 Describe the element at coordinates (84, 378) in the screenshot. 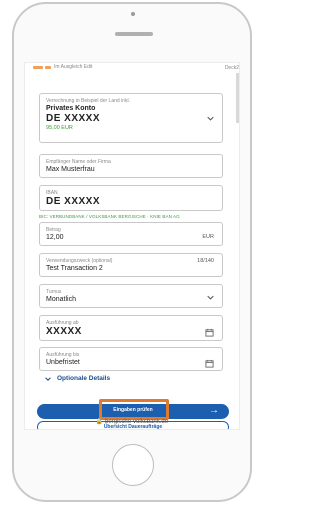

I see `optional-details-label: Optionale Details` at that location.